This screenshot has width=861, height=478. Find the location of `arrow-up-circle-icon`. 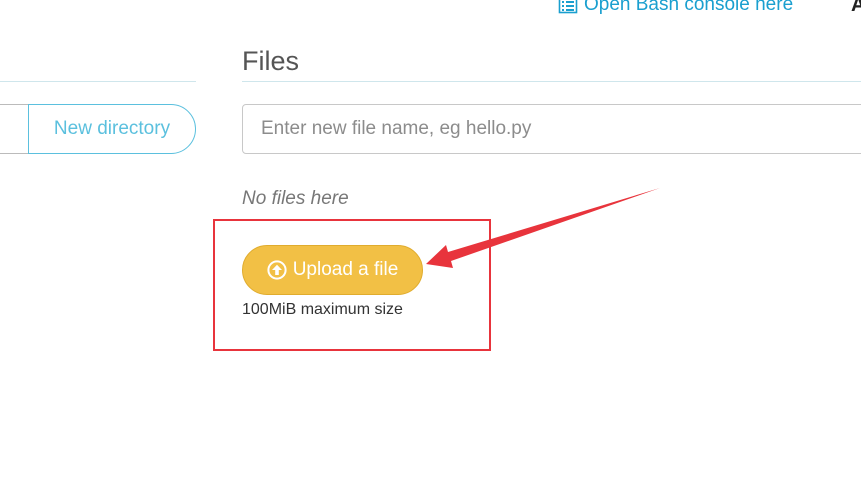

arrow-up-circle-icon is located at coordinates (277, 270).